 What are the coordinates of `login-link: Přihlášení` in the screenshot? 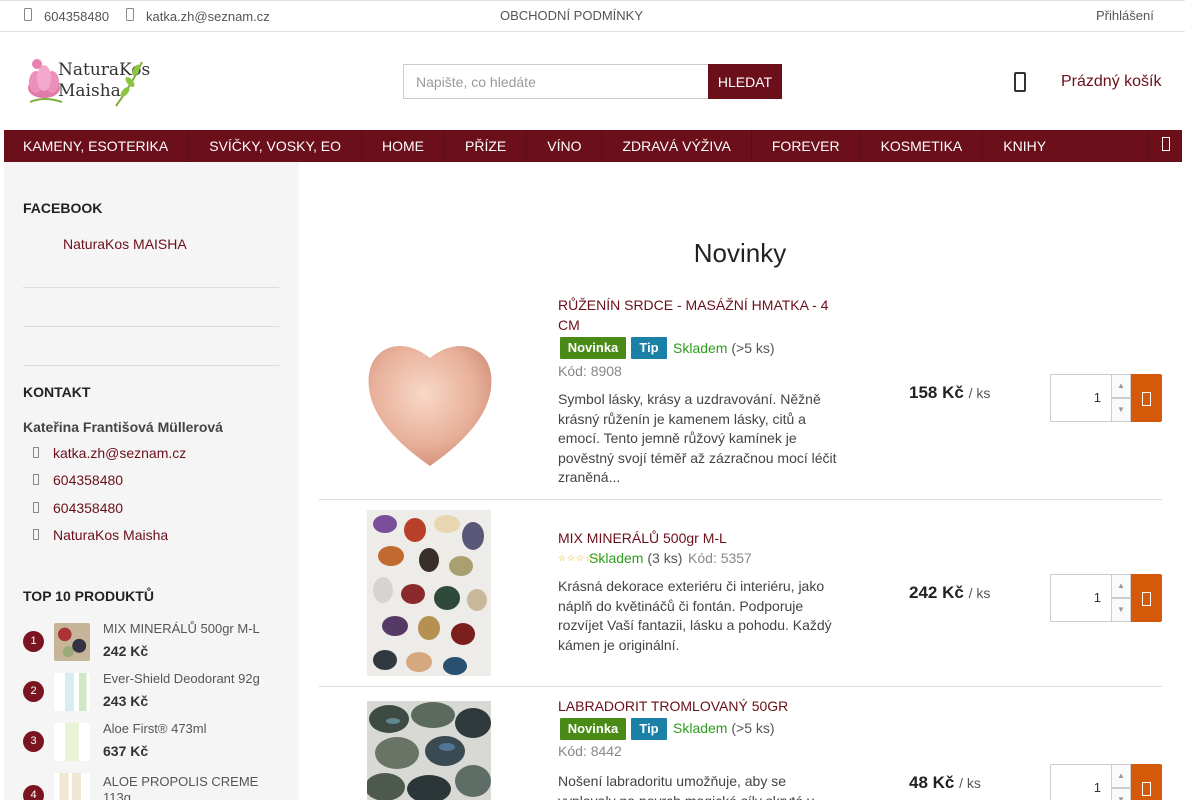 It's located at (1125, 15).